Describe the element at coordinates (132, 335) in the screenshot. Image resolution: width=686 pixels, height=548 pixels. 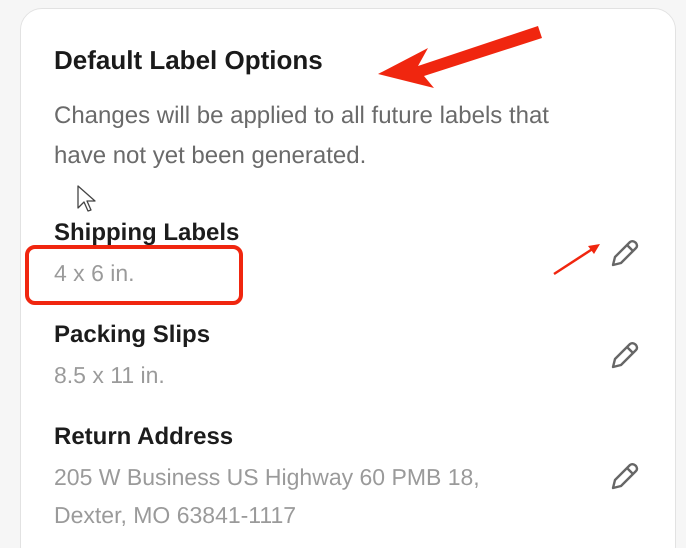
I see `option-title: Packing Slips` at that location.